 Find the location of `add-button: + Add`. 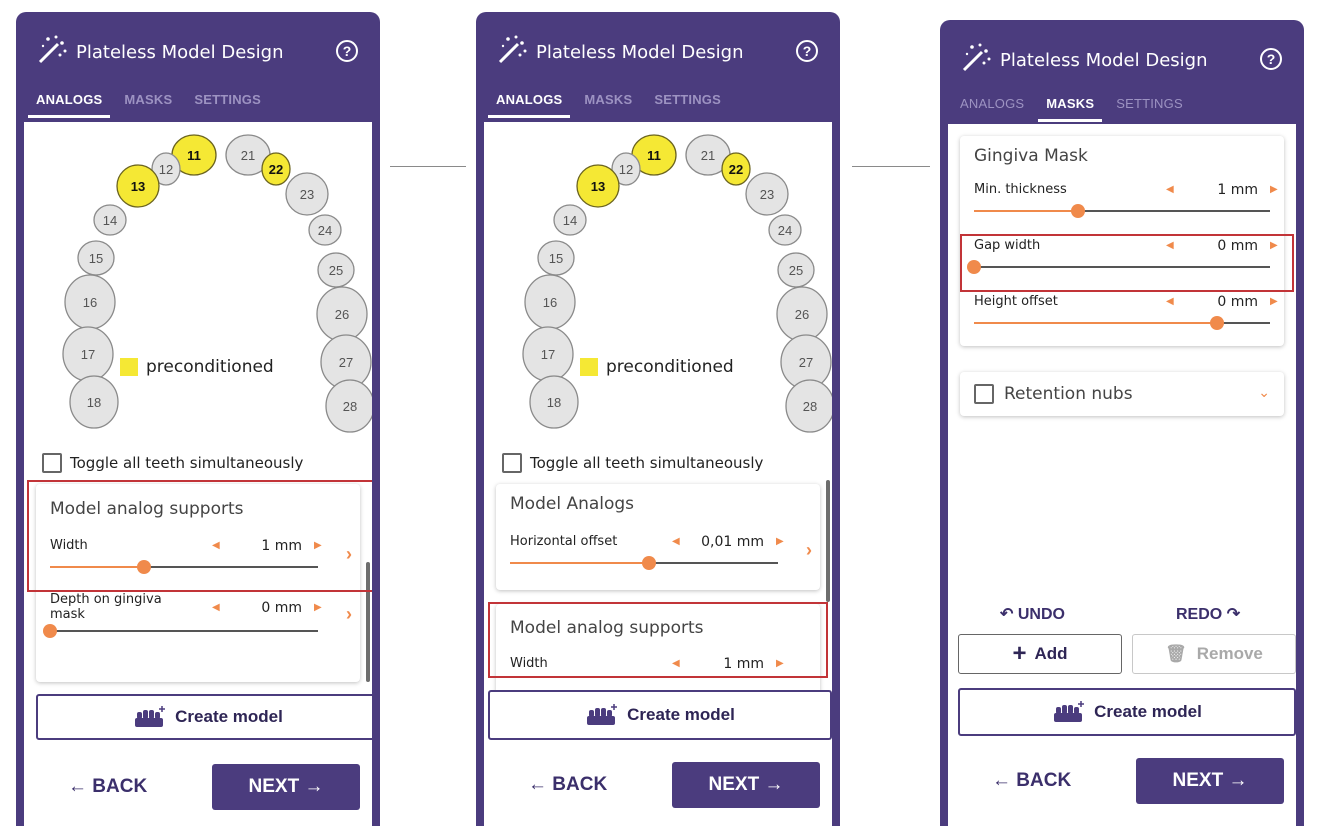

add-button: + Add is located at coordinates (1040, 654).